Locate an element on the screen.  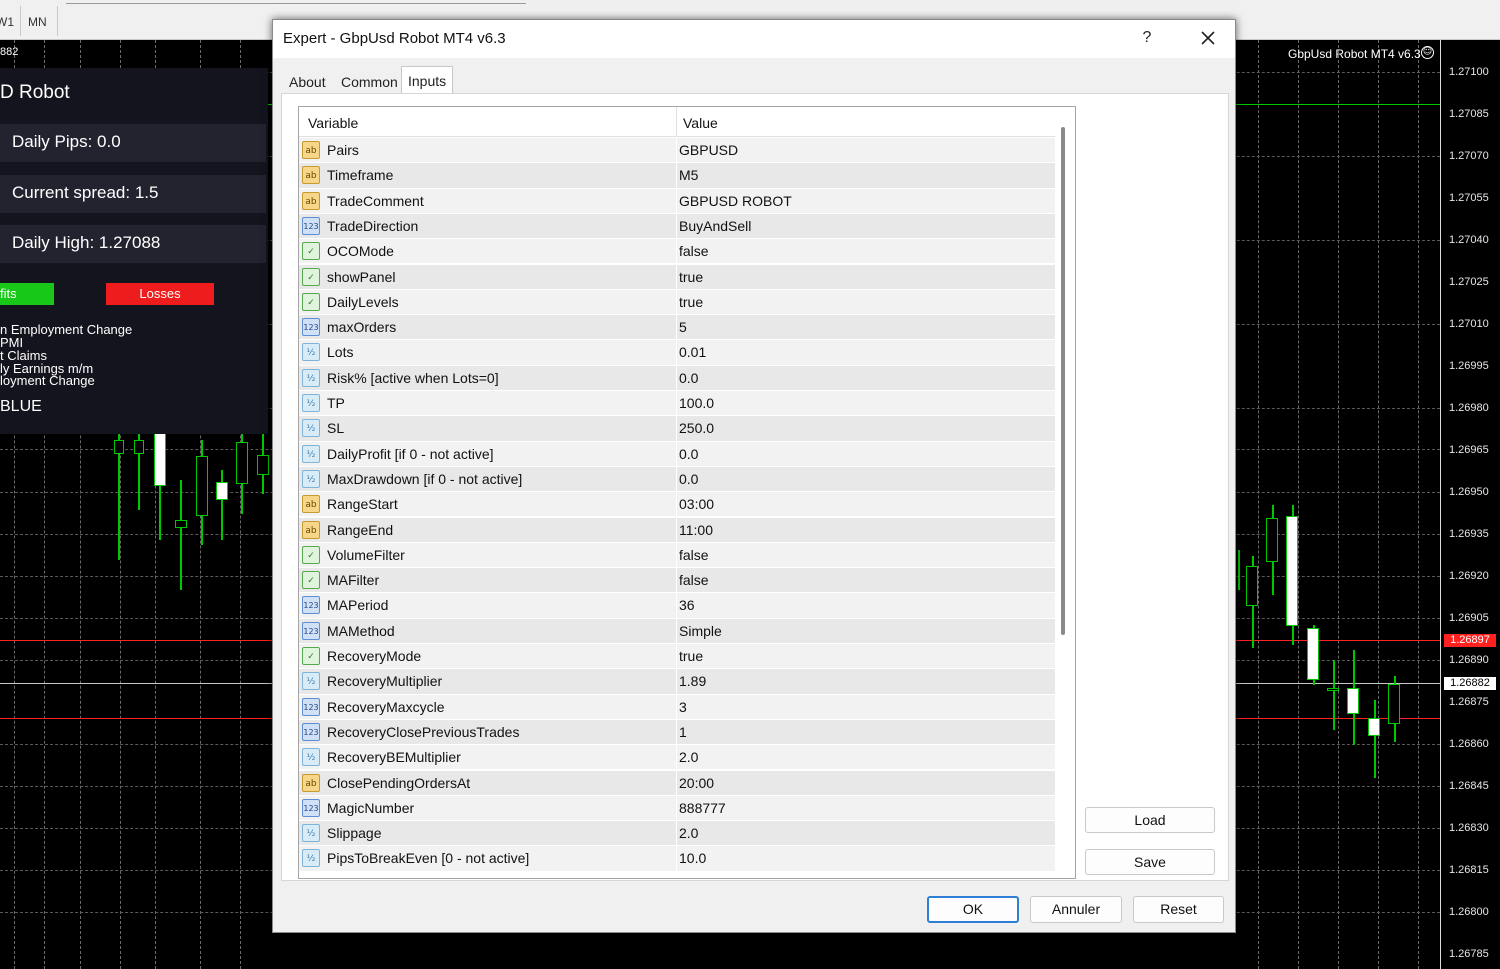
vertical-scrollbar is located at coordinates (1063, 381).